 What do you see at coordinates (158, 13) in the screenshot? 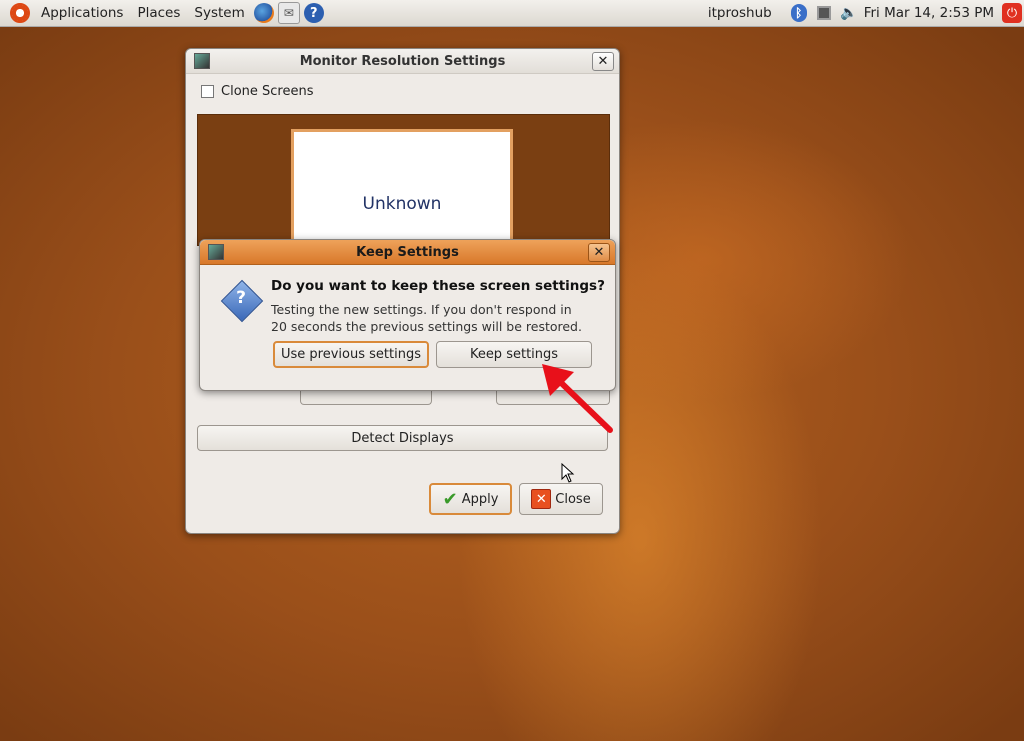
I see `menu-places: Places` at bounding box center [158, 13].